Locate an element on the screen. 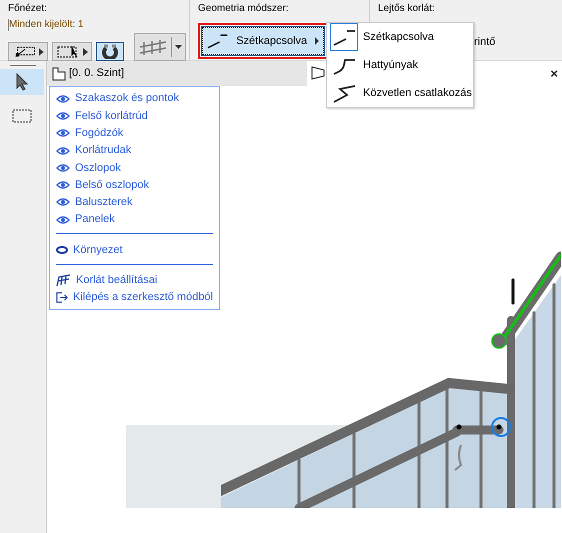  view-tab: [0. 0. Szint] is located at coordinates (177, 73).